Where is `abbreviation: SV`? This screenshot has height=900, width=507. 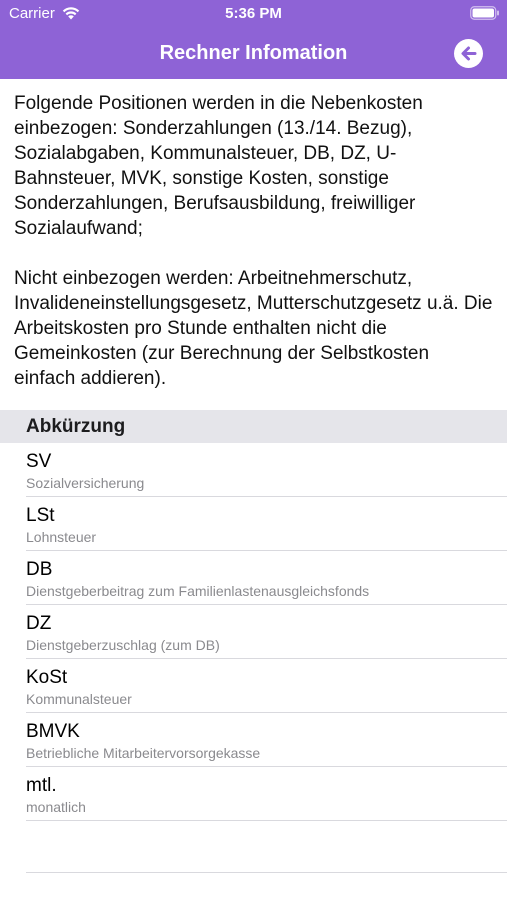 abbreviation: SV is located at coordinates (39, 461).